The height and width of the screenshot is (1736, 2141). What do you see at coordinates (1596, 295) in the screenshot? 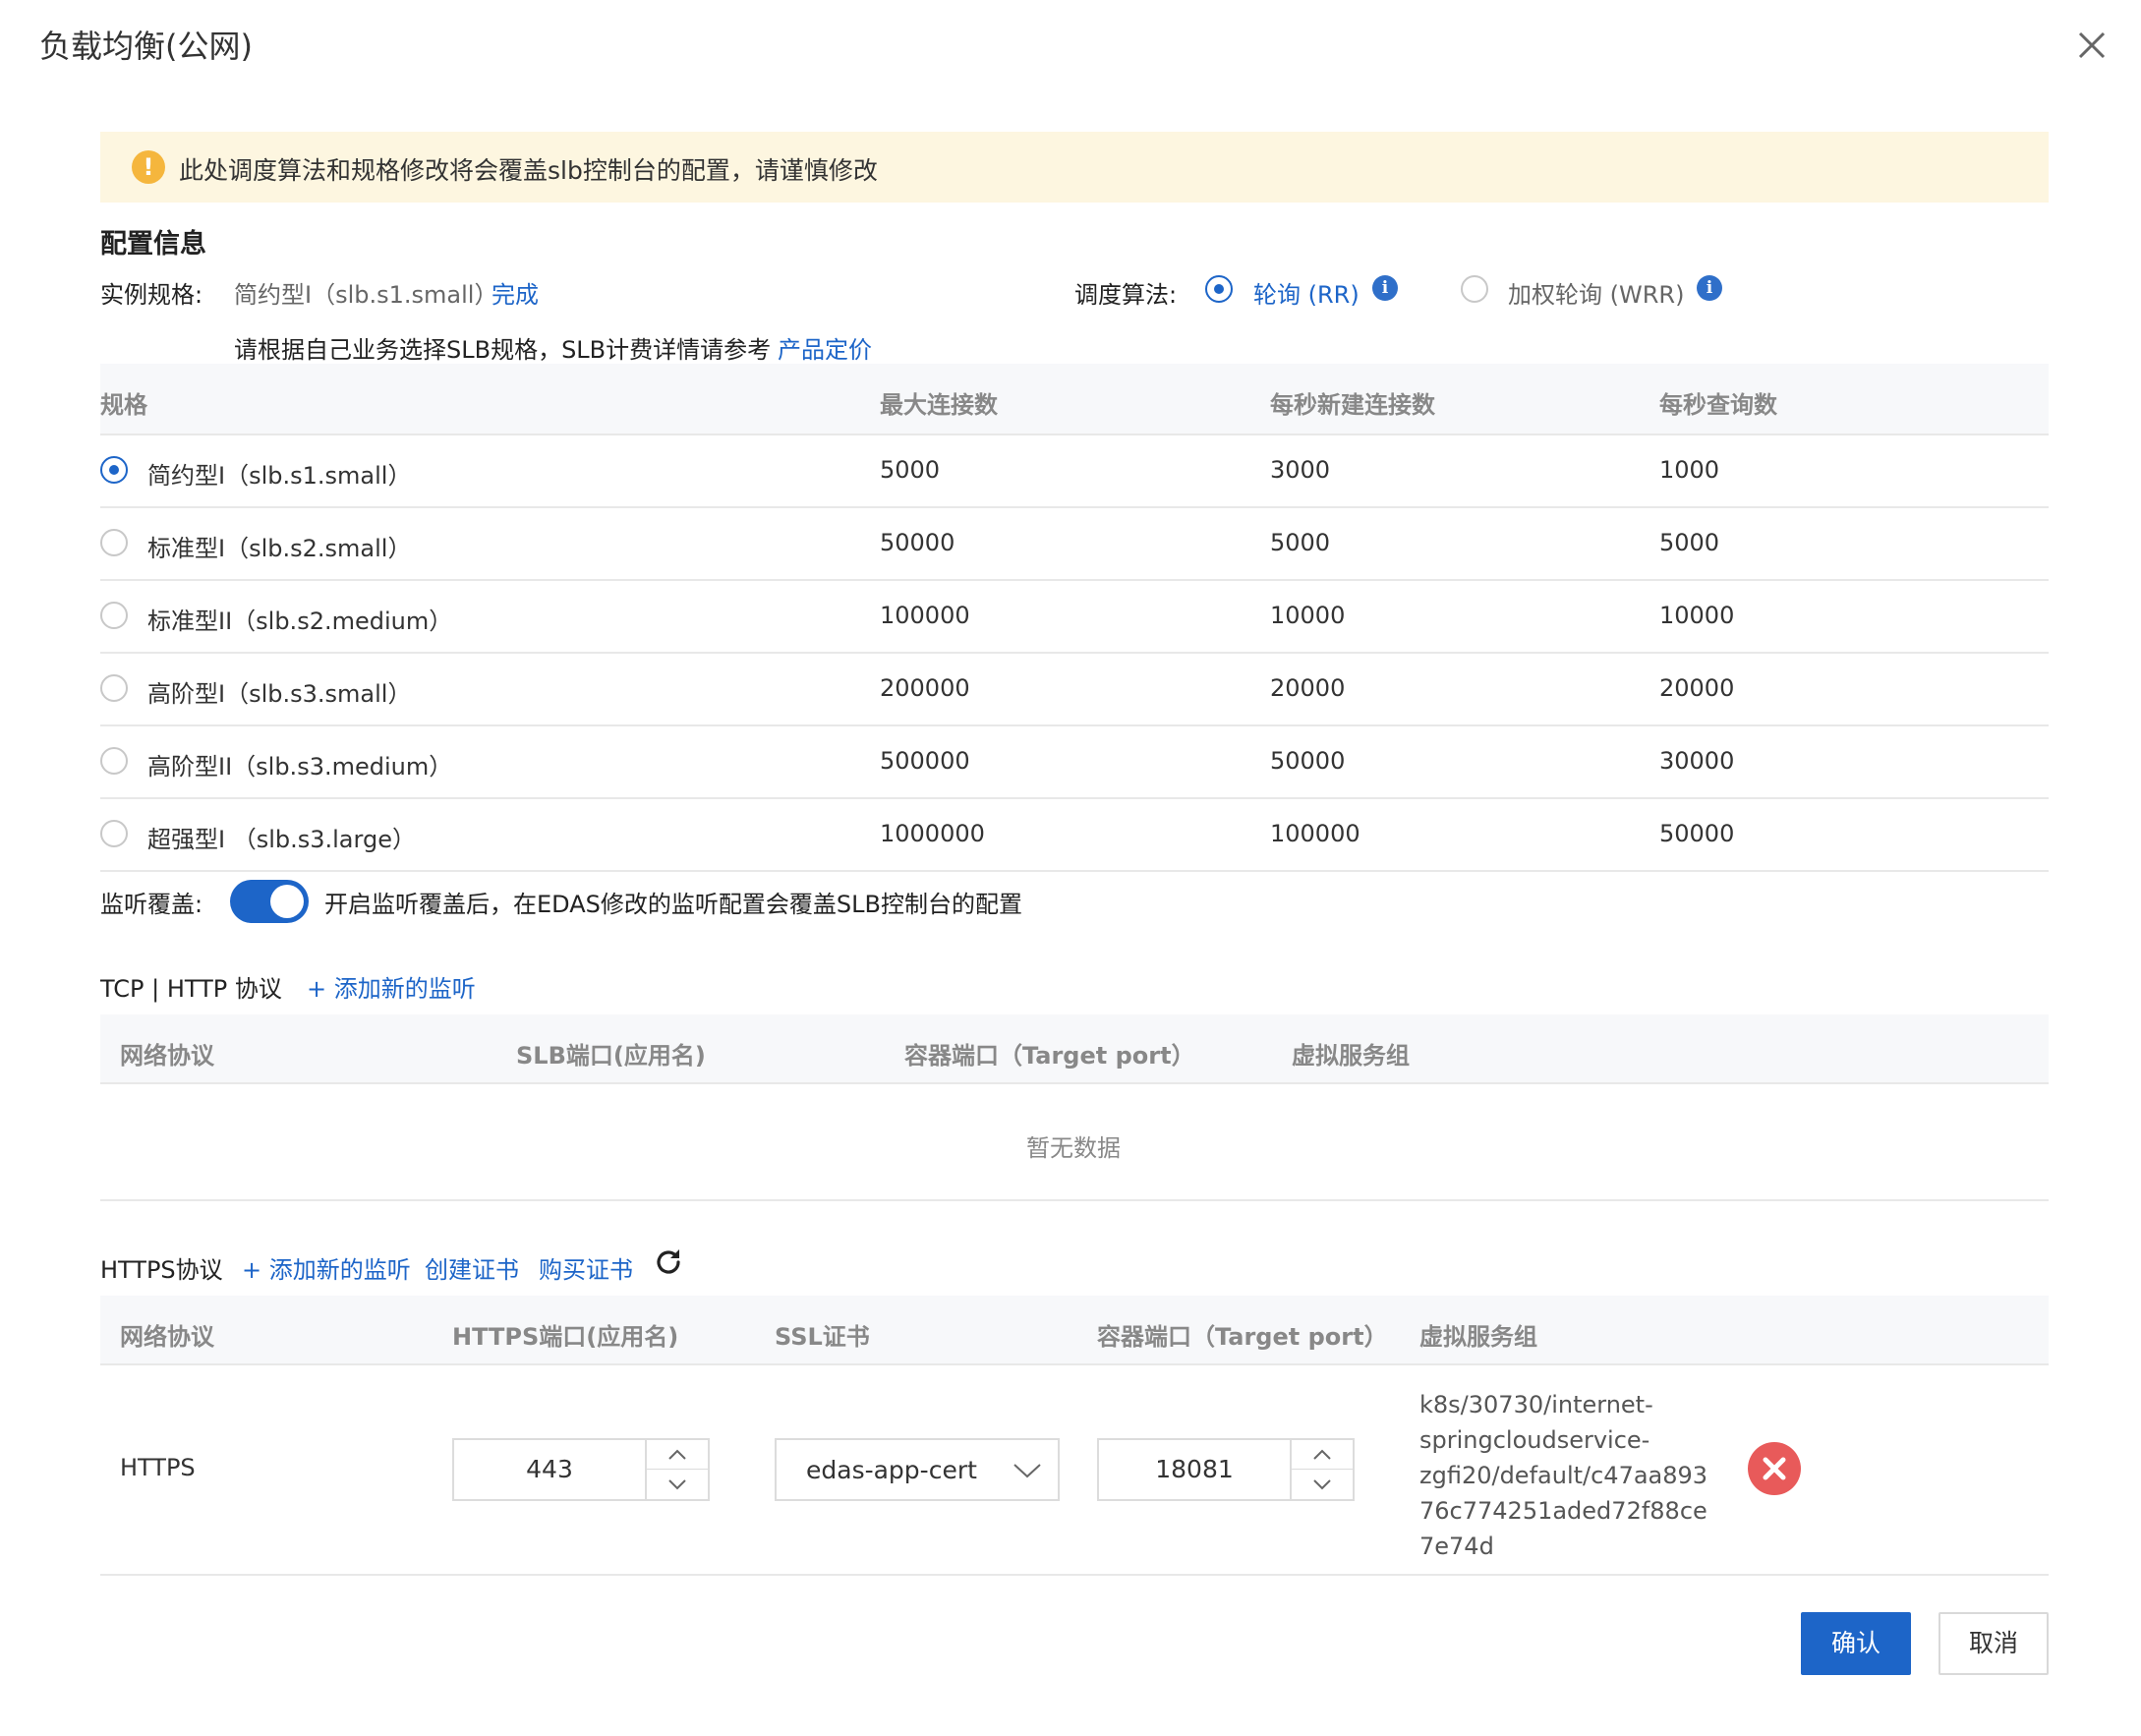
I see `algo-label-wrr: 加权轮询 (WRR)` at bounding box center [1596, 295].